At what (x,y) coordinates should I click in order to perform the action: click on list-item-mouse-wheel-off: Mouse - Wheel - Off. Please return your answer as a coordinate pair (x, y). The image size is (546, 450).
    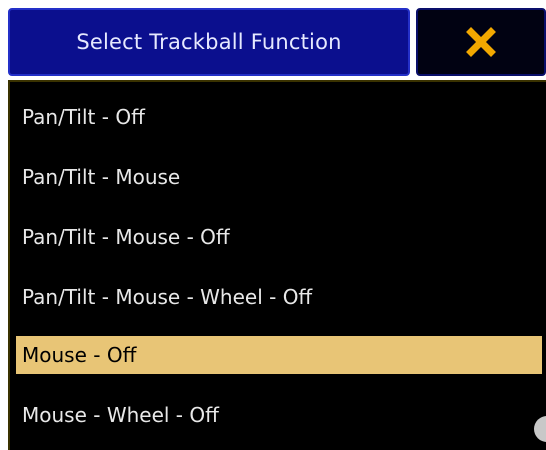
    Looking at the image, I should click on (279, 415).